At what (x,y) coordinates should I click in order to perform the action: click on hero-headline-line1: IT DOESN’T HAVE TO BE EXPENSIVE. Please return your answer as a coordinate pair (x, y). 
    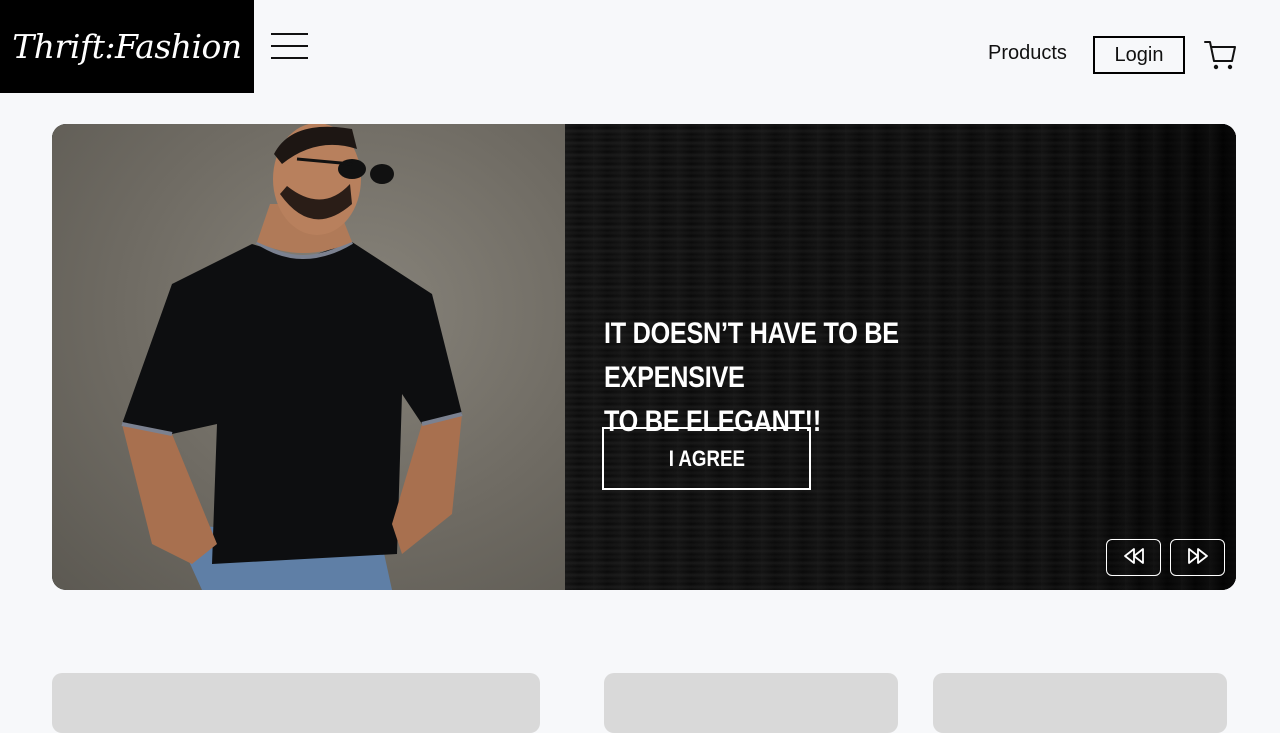
    Looking at the image, I should click on (751, 355).